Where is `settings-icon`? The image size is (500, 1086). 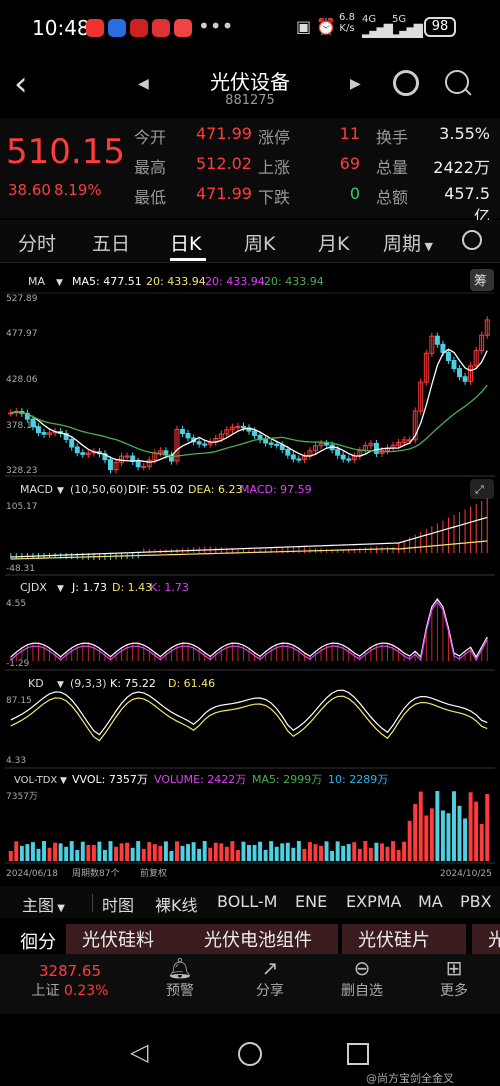
settings-icon is located at coordinates (472, 240).